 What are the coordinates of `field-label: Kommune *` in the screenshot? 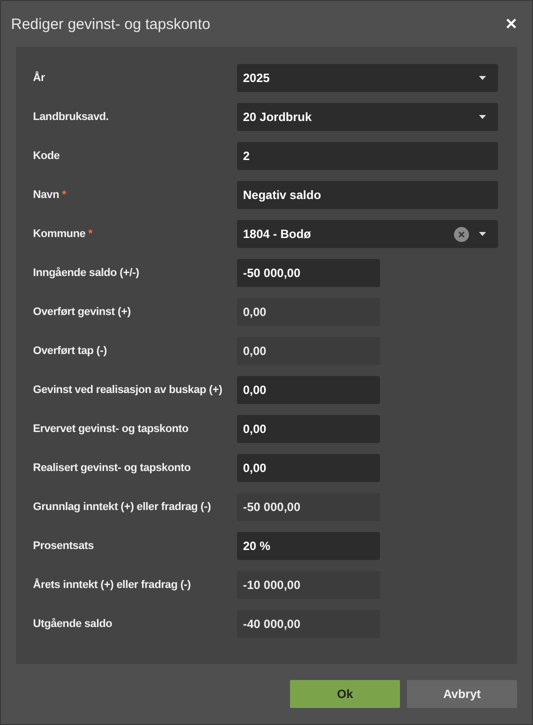 It's located at (63, 234).